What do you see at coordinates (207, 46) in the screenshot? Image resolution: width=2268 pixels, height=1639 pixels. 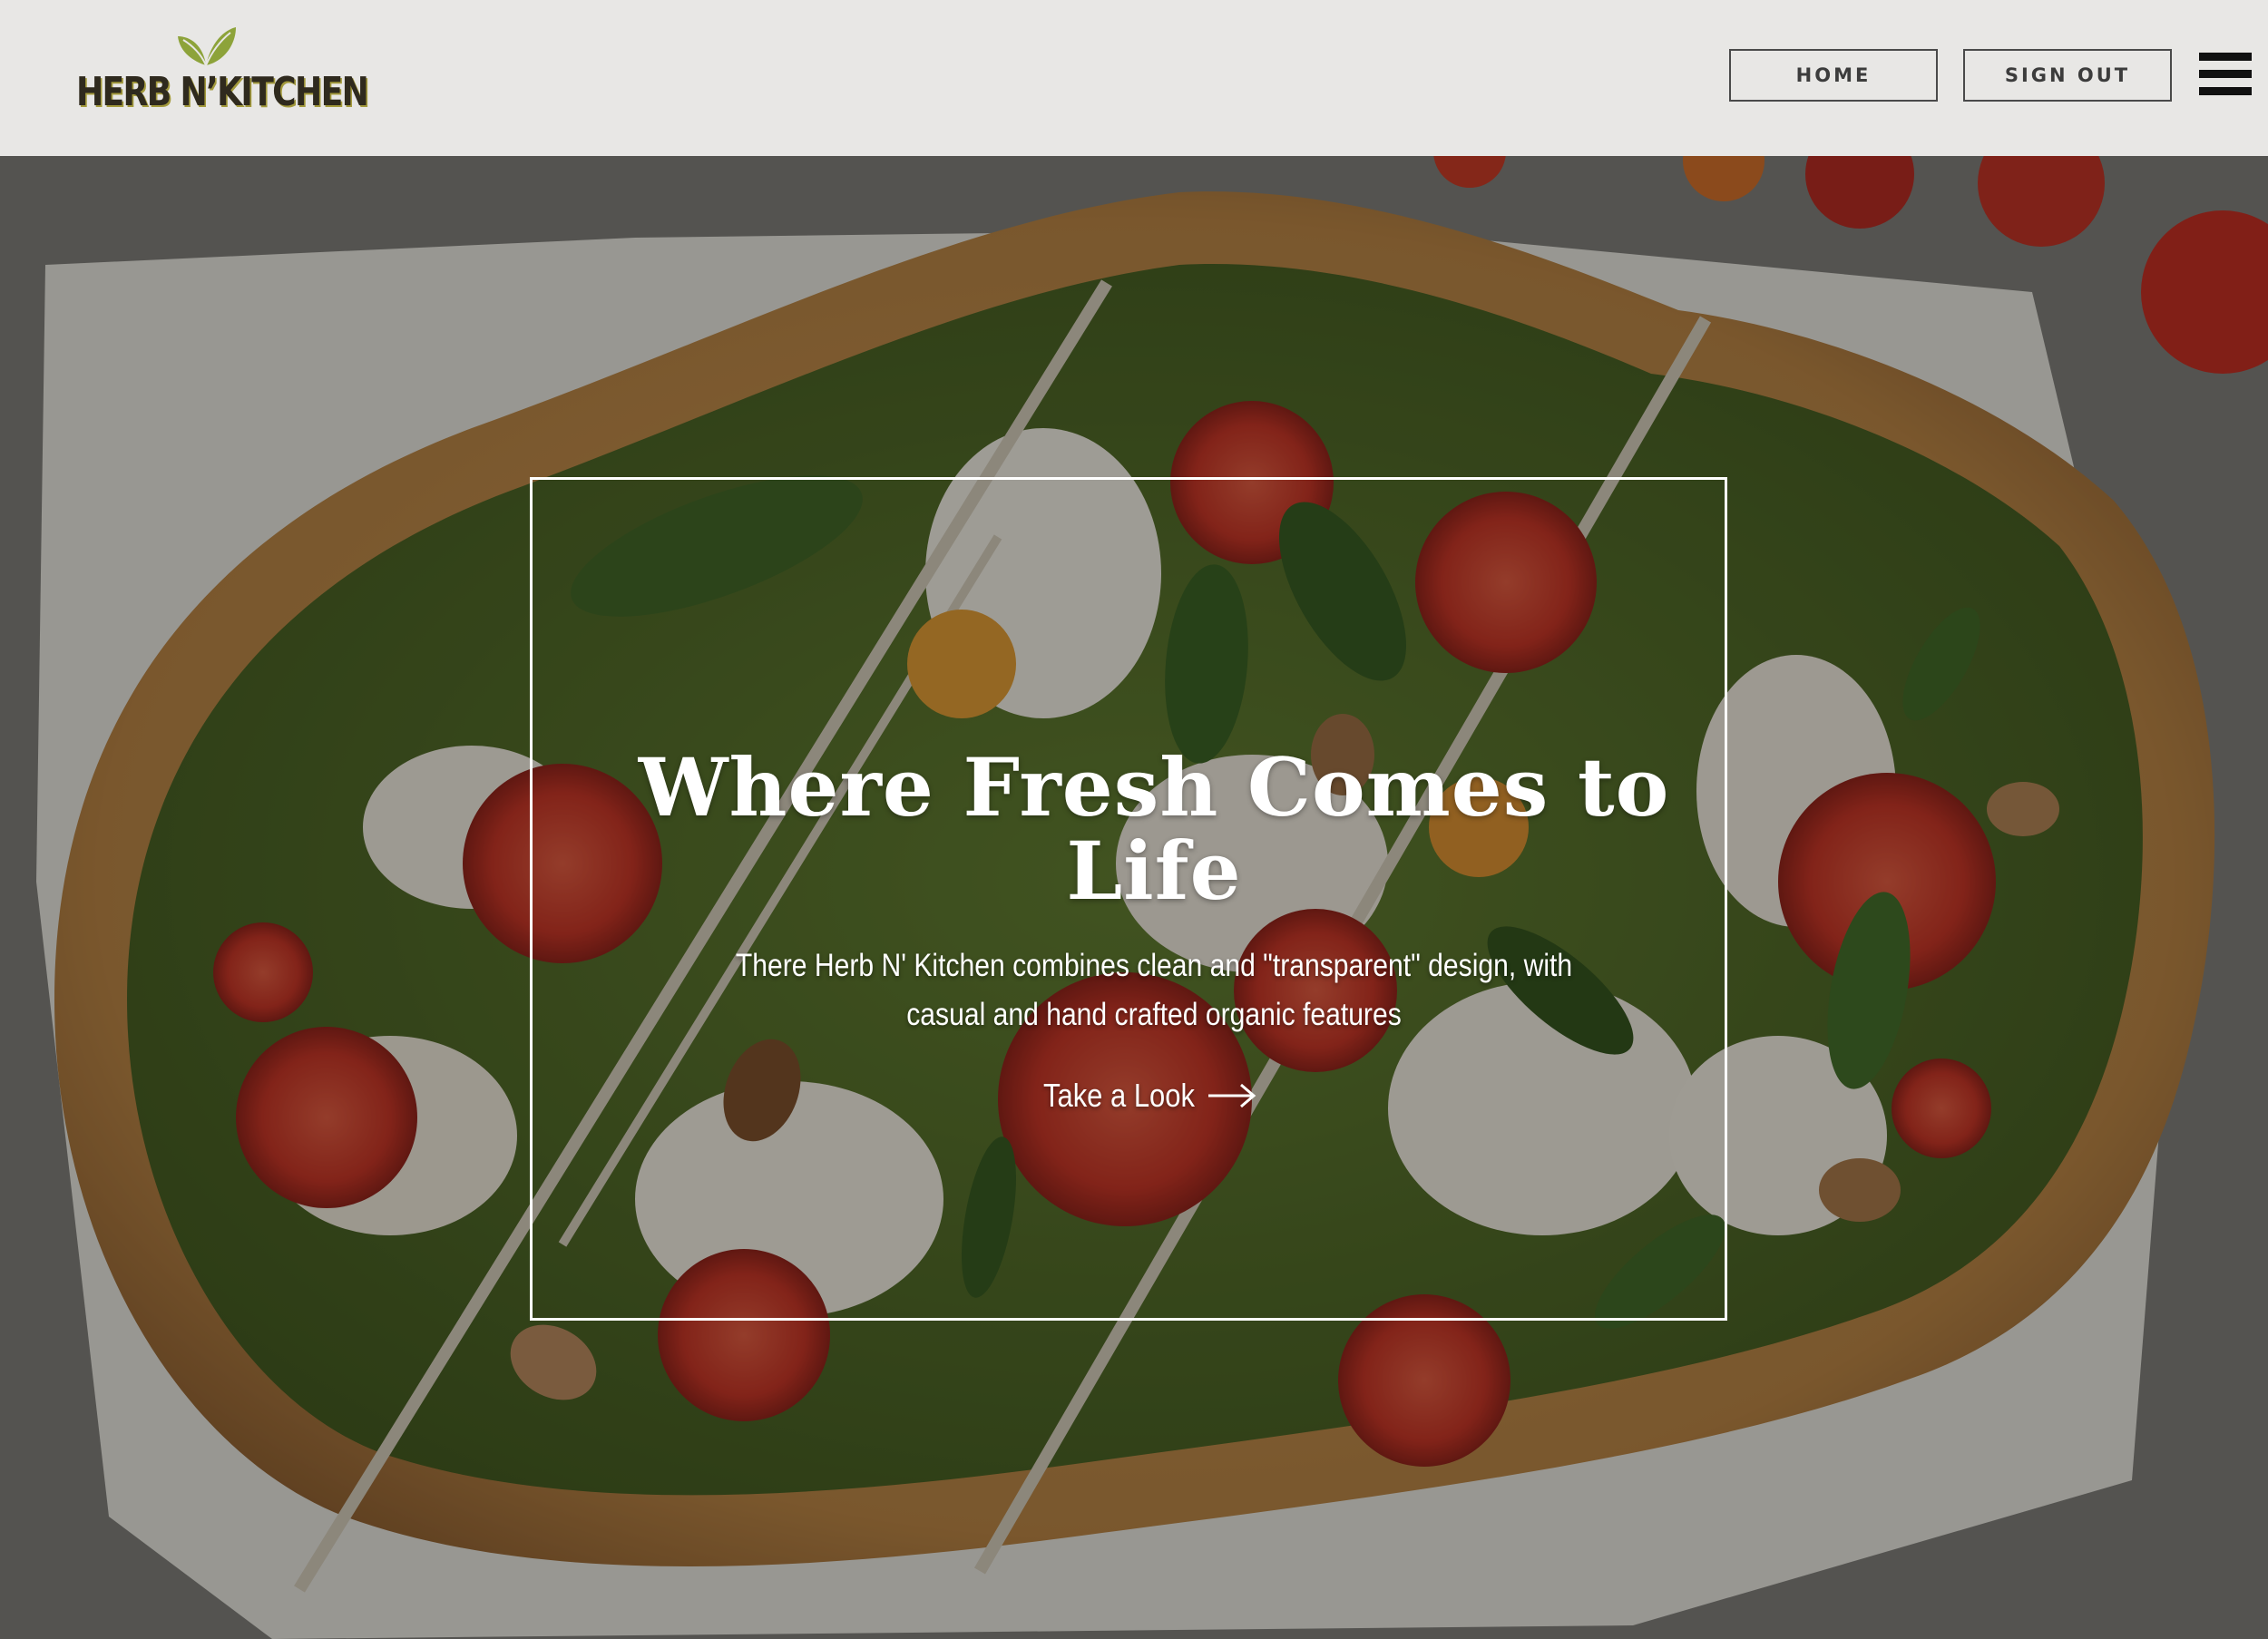 I see `leaf-icon` at bounding box center [207, 46].